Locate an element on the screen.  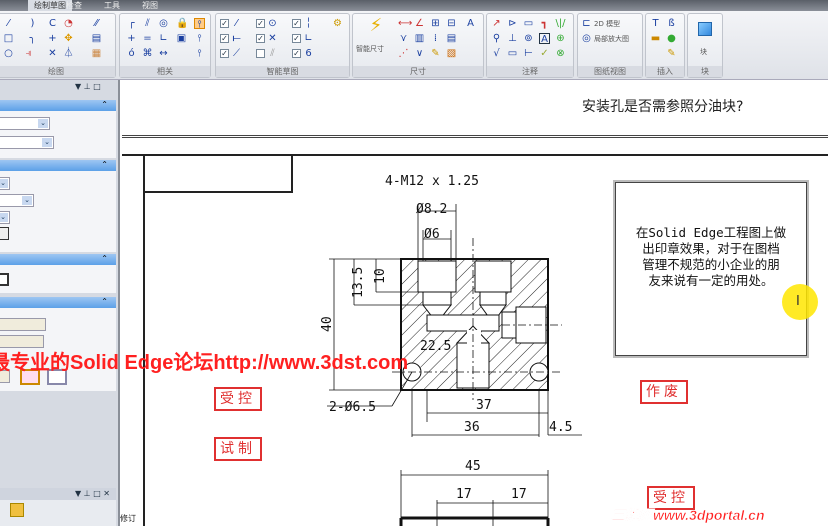
search-icon: ⚲ is located at coordinates (496, 38).